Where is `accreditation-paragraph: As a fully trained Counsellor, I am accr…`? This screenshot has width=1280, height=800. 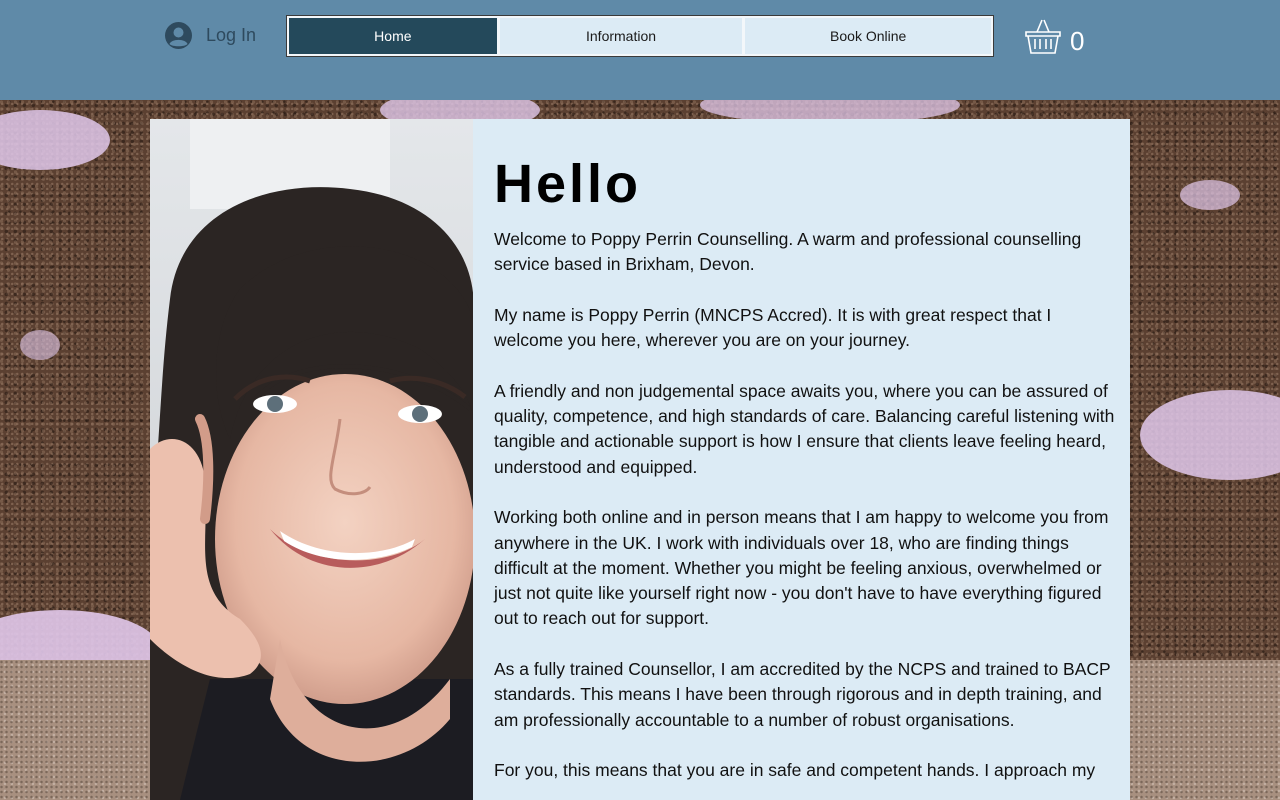 accreditation-paragraph: As a fully trained Counsellor, I am accr… is located at coordinates (802, 694).